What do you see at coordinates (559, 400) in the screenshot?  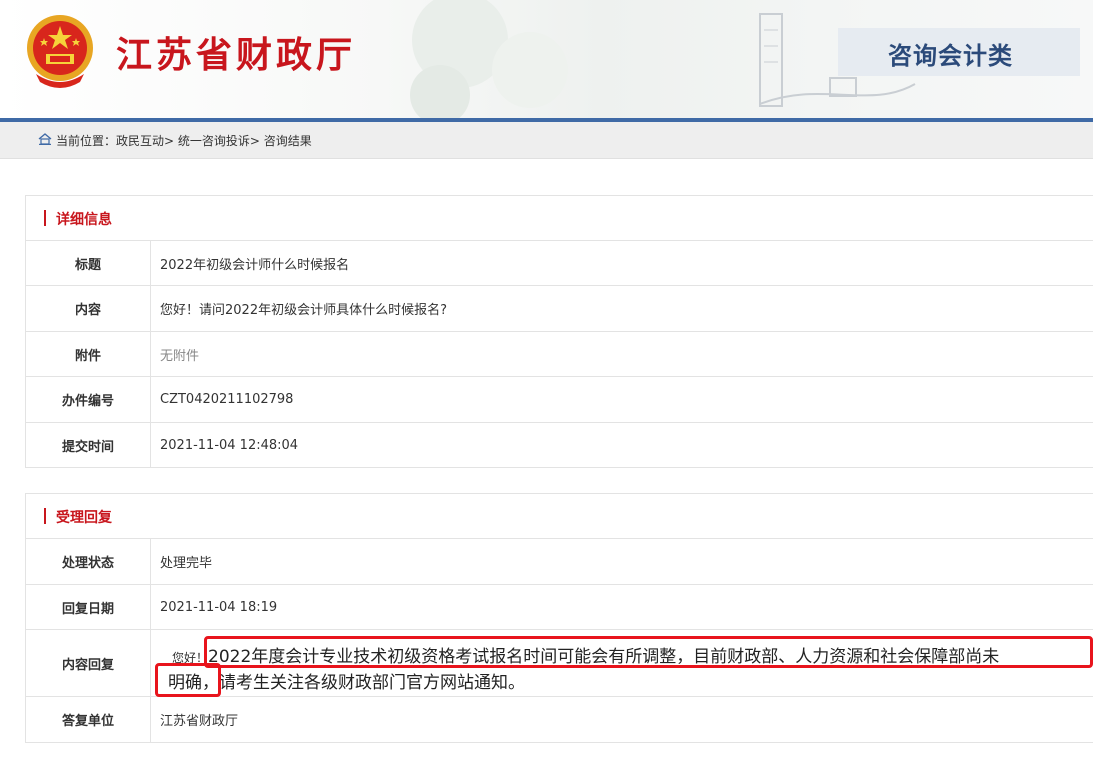 I see `detail-row-case-number: 办件编号 CZT0420211102798` at bounding box center [559, 400].